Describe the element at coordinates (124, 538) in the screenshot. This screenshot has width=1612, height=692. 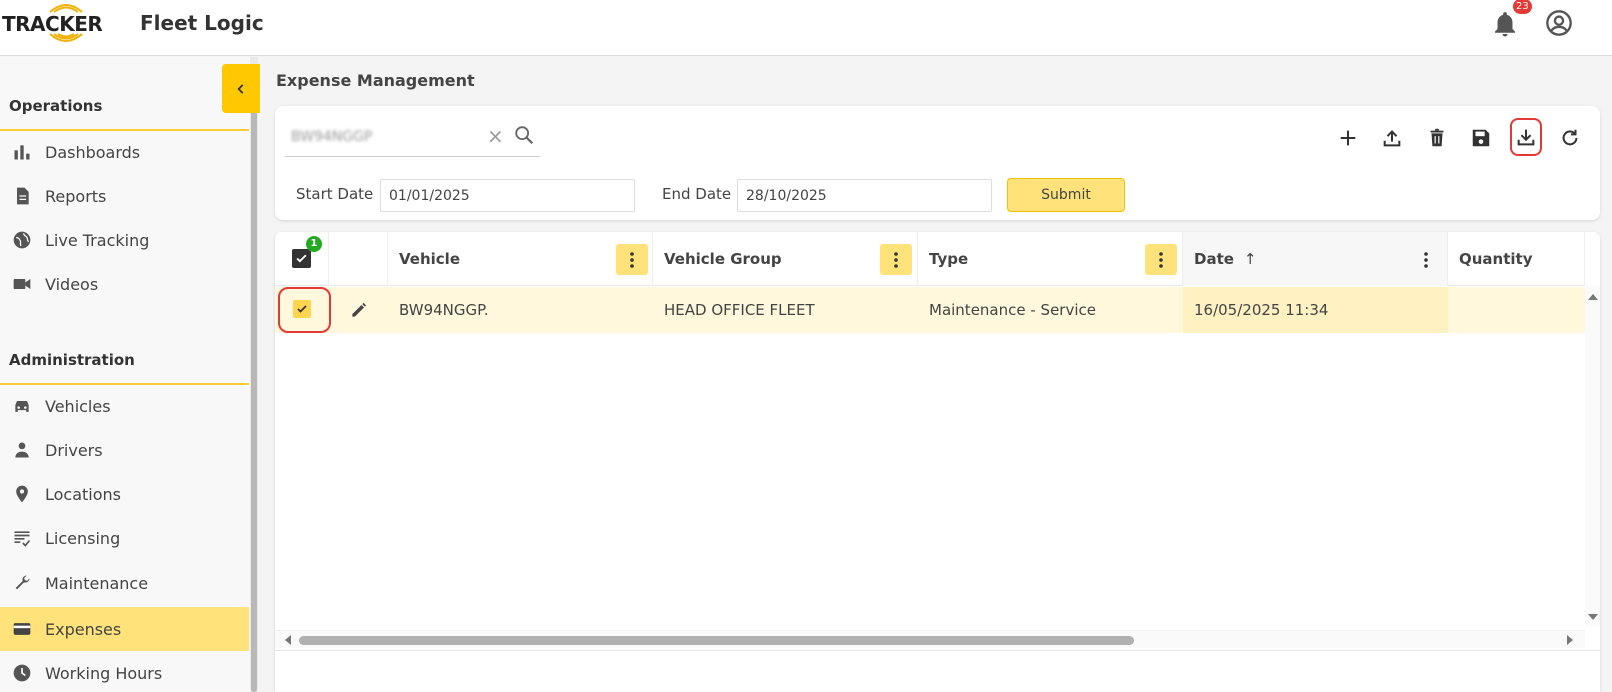
I see `sidebar-item-licensing: Licensing` at that location.